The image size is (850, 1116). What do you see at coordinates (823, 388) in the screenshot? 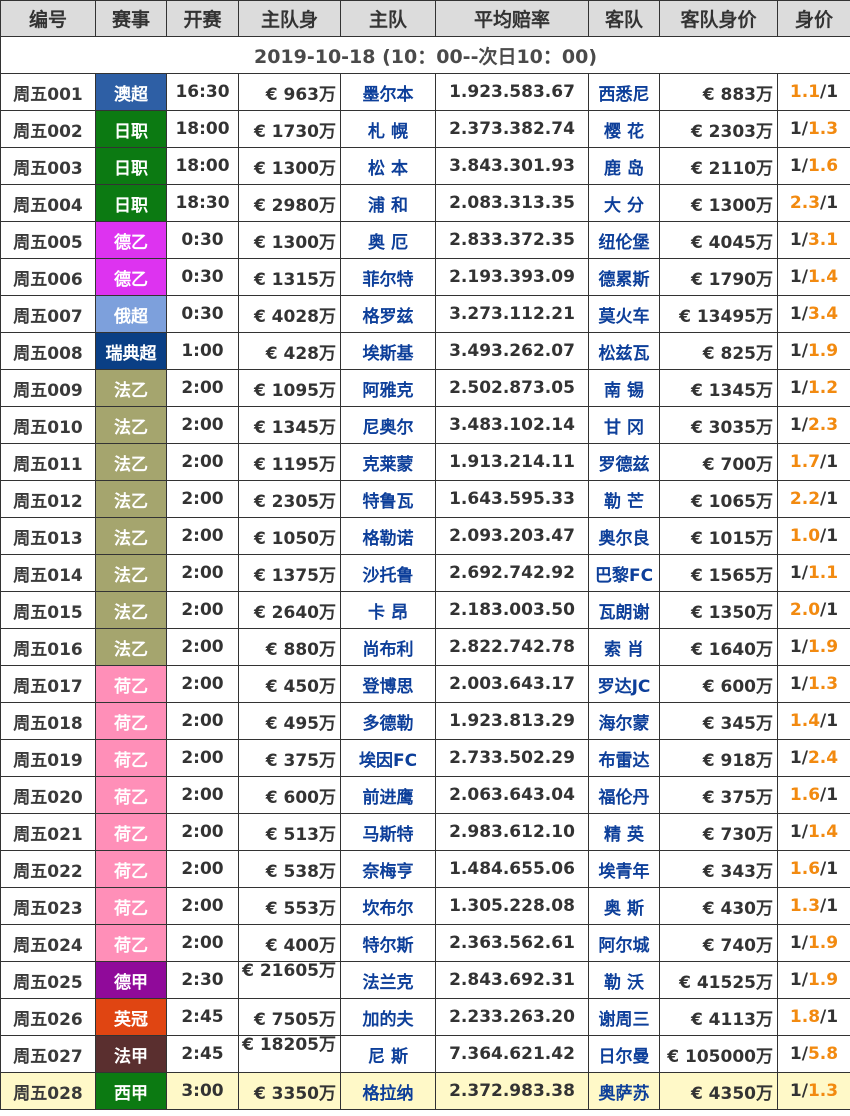
I see `ratio-away: 1.2` at bounding box center [823, 388].